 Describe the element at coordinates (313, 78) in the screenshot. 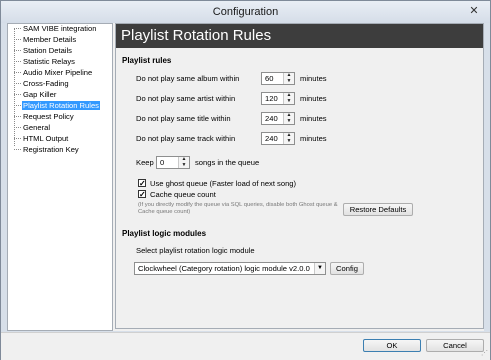

I see `album-unit-label: minutes` at that location.